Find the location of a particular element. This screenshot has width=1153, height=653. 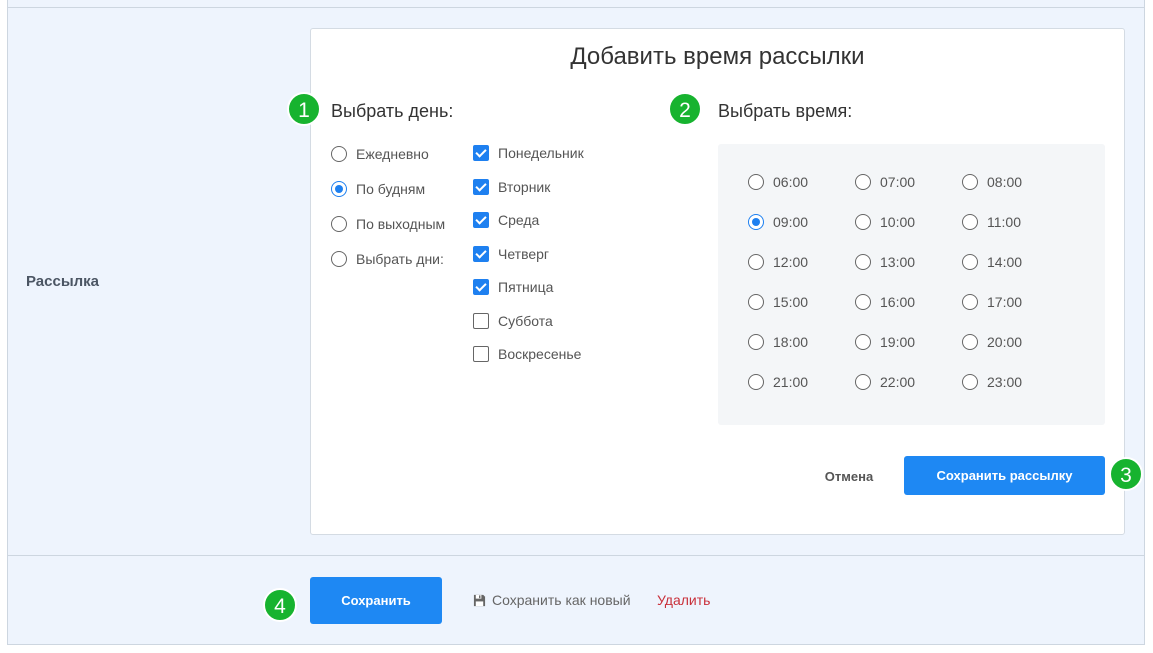

step-badge-3: 3 is located at coordinates (1126, 474).